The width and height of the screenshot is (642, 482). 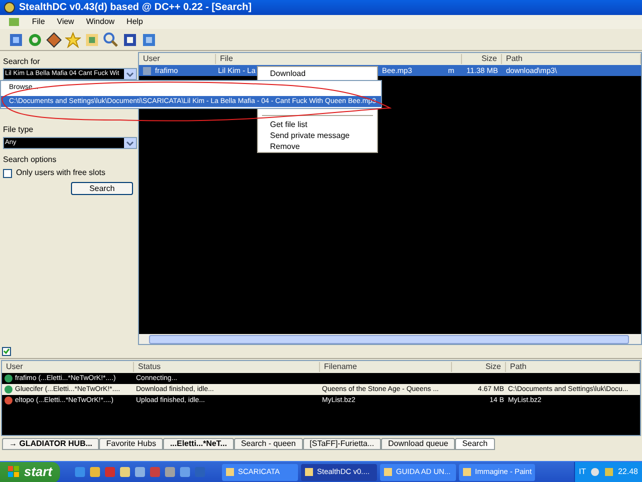 I want to click on menu-item: View, so click(x=65, y=22).